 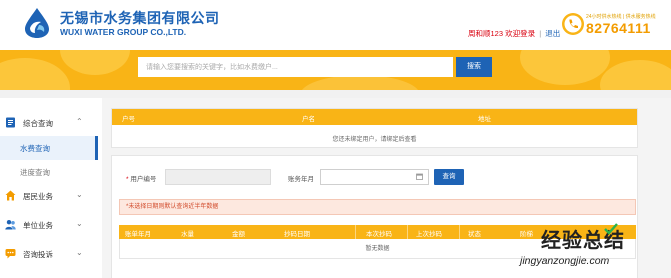 I want to click on sidebar-item-comprehensive-query: 综合查询 ⌃, so click(x=49, y=123).